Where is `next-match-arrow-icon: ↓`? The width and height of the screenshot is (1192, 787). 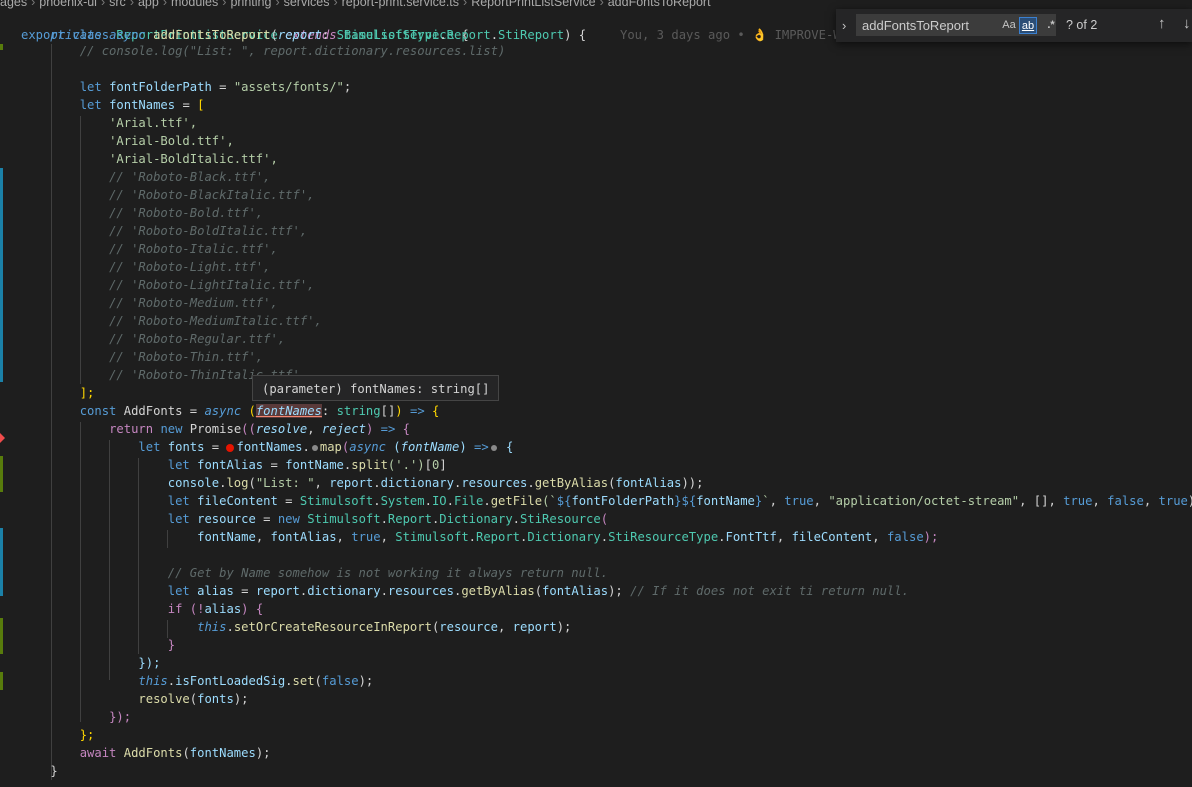
next-match-arrow-icon: ↓ is located at coordinates (1187, 23).